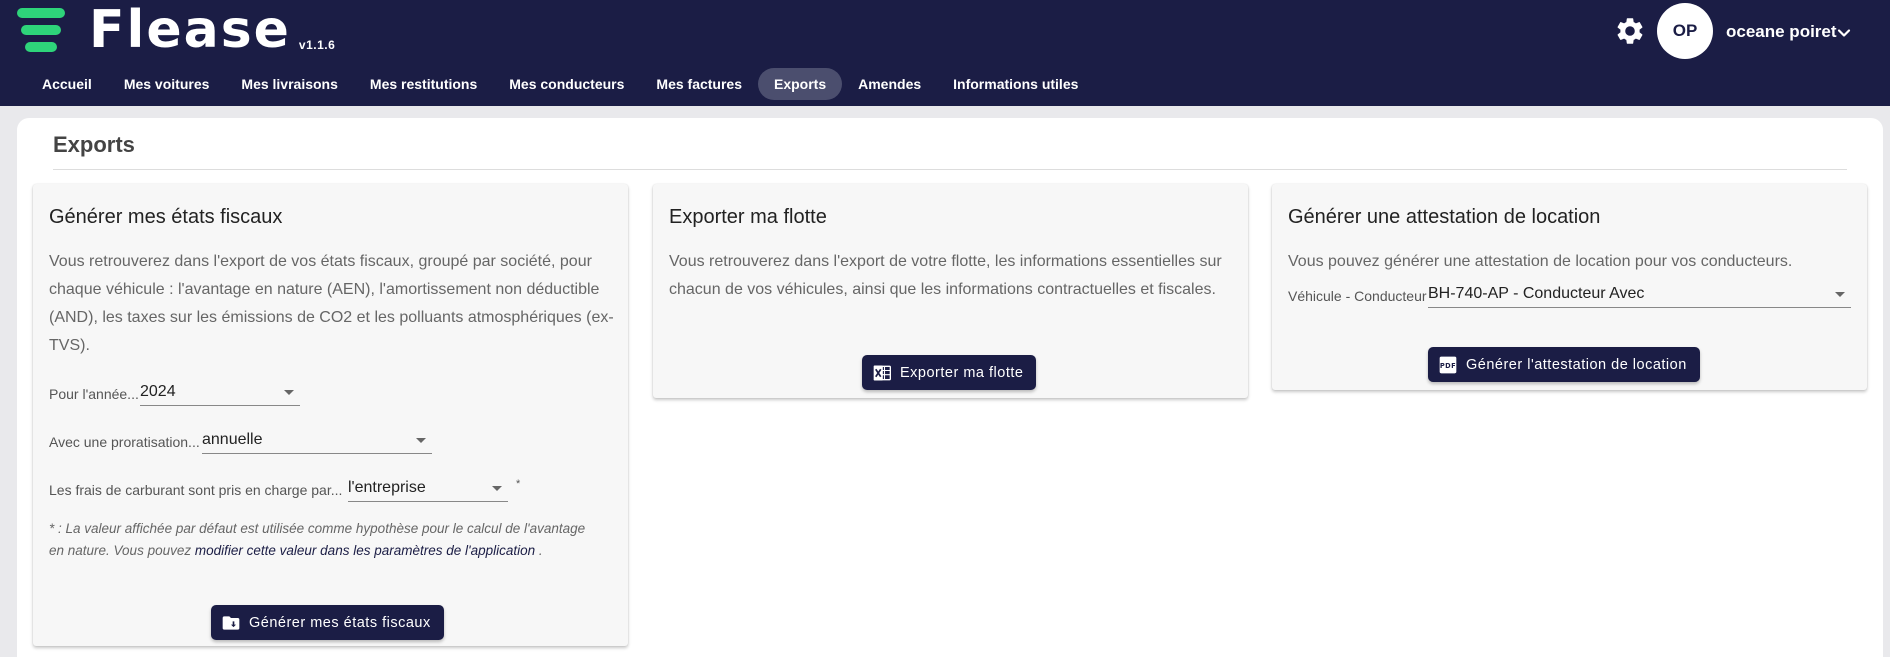 The height and width of the screenshot is (657, 1890). I want to click on chevron-down-icon, so click(1844, 33).